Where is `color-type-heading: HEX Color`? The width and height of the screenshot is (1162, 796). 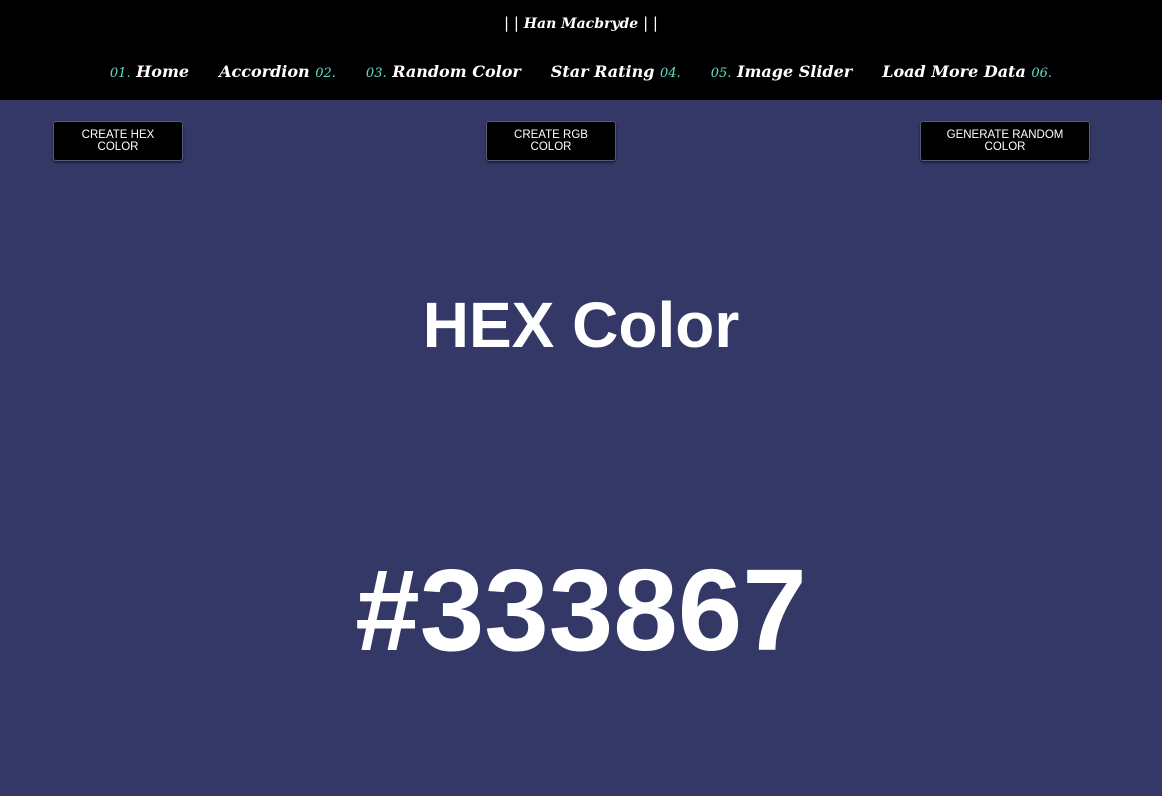
color-type-heading: HEX Color is located at coordinates (581, 325).